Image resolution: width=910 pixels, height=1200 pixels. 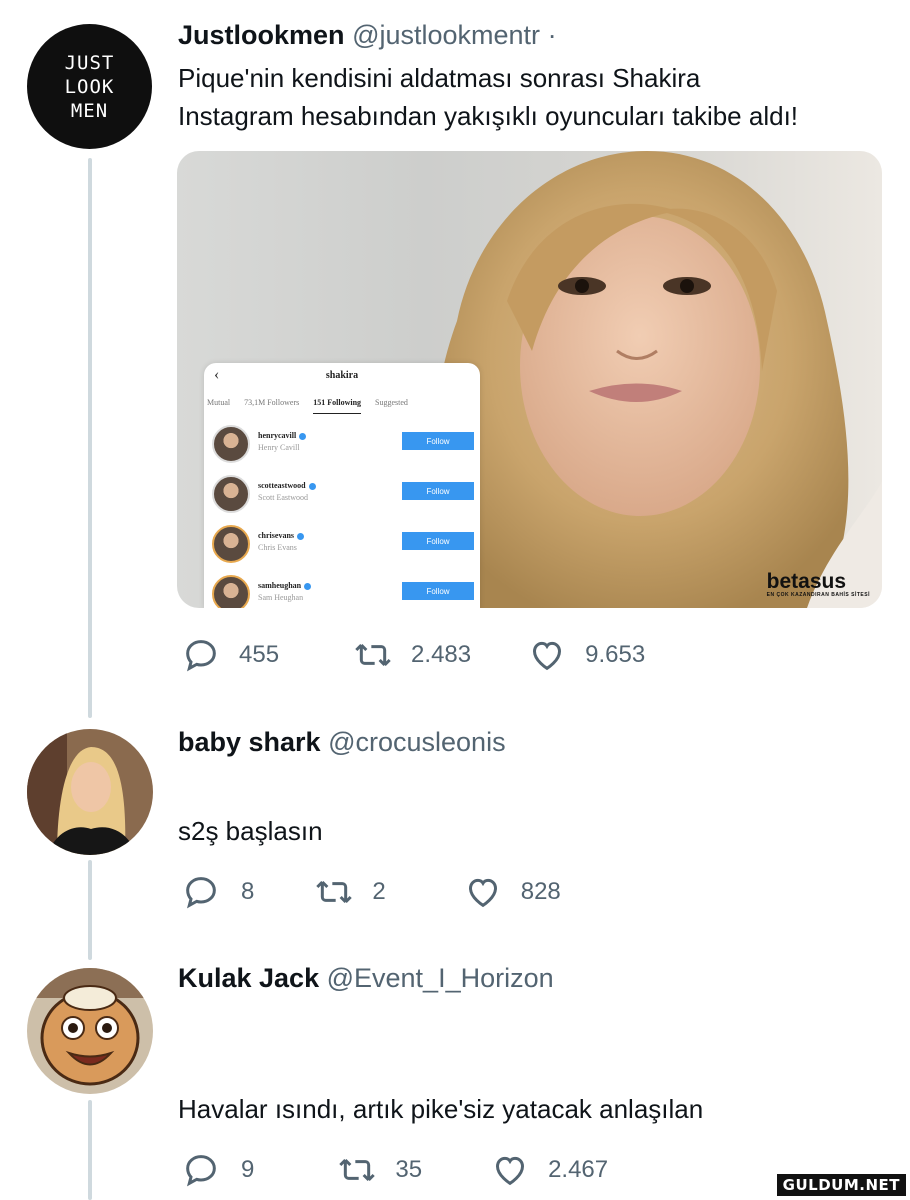 I want to click on instagram-tab: Suggested, so click(x=391, y=402).